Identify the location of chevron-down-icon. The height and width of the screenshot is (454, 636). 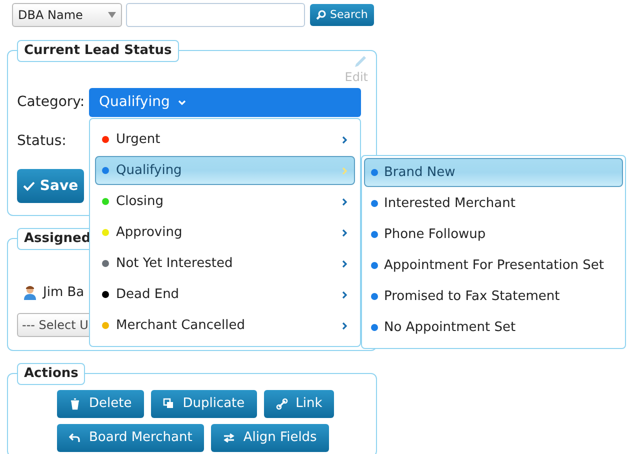
(182, 103).